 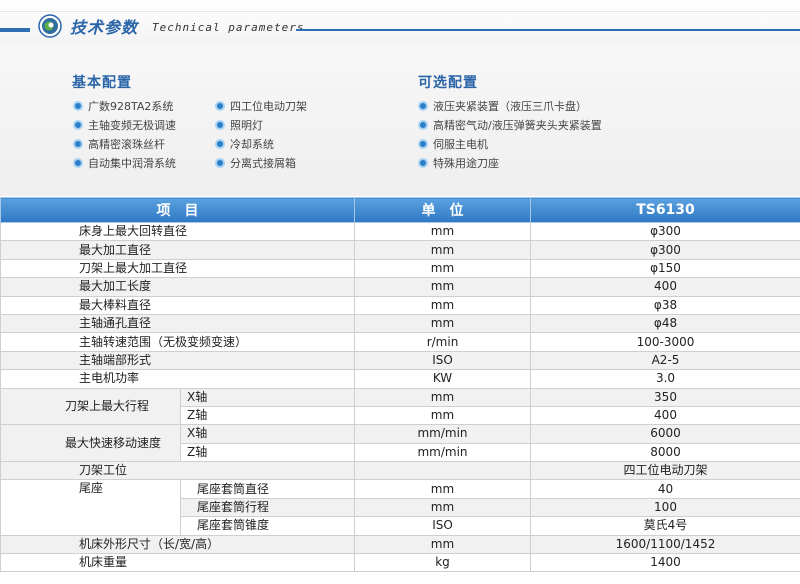 I want to click on table-row: 刀架上最大行程 X轴 mm 350, so click(x=400, y=406).